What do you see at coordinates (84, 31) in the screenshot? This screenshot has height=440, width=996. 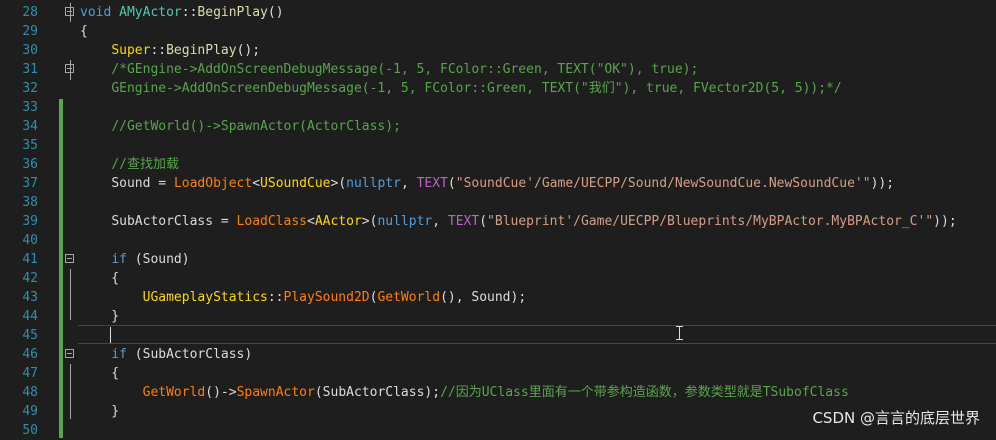 I see `code-token: {` at bounding box center [84, 31].